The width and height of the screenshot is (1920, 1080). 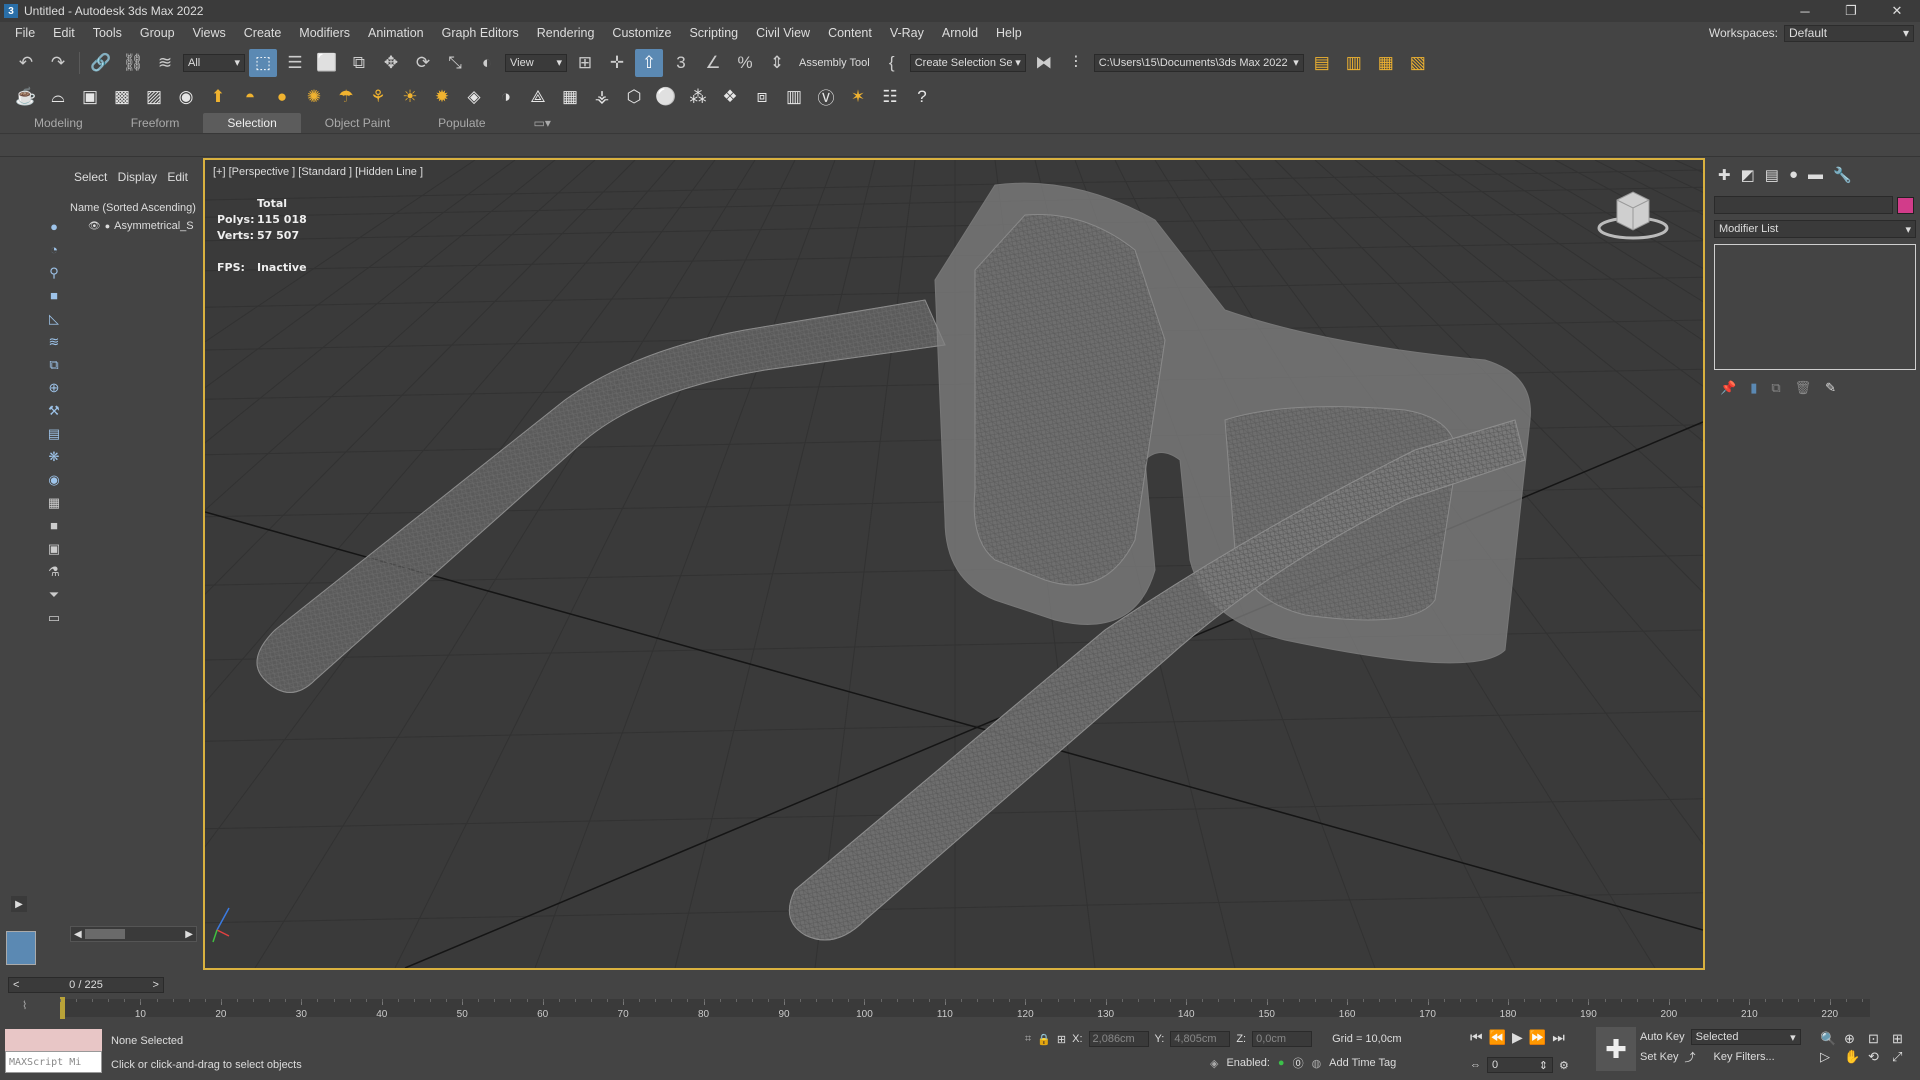 I want to click on display-particles-icon: ❋, so click(x=54, y=456).